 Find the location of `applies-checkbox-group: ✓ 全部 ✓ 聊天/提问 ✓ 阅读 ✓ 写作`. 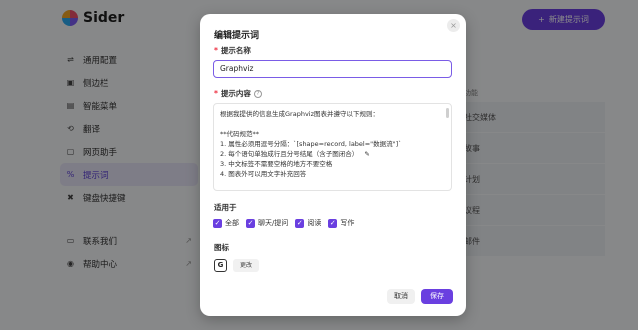

applies-checkbox-group: ✓ 全部 ✓ 聊天/提问 ✓ 阅读 ✓ 写作 is located at coordinates (283, 223).